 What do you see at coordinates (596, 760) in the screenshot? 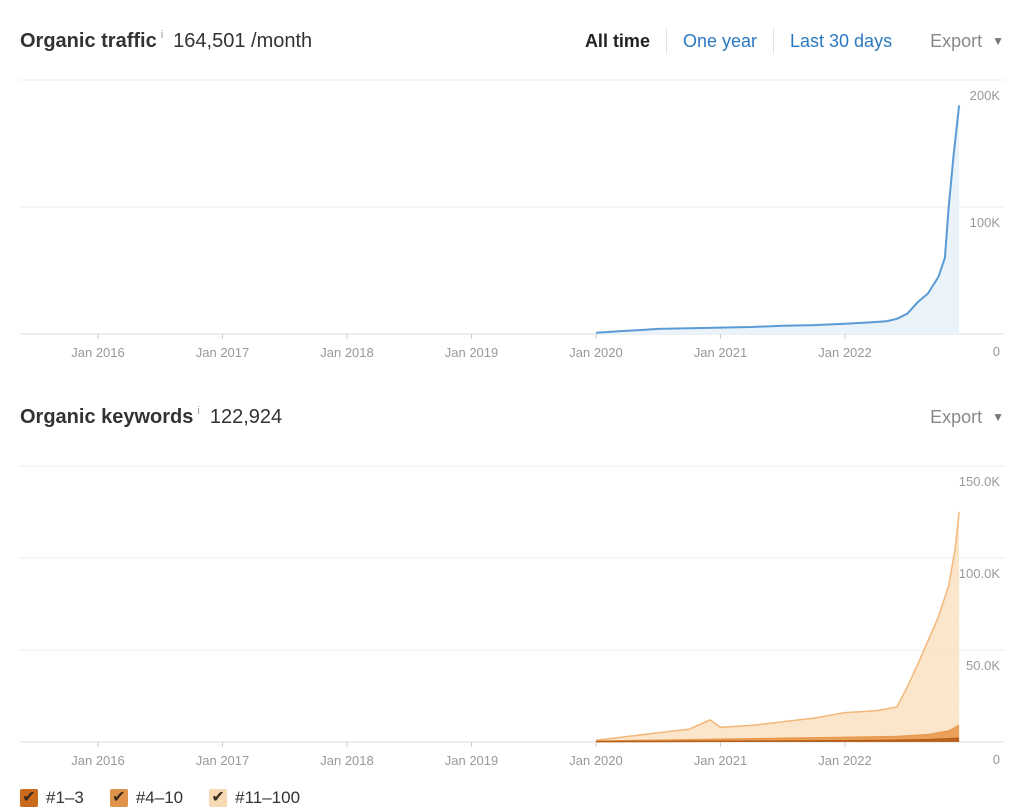
I see `x-tick-label: Jan 2020` at bounding box center [596, 760].